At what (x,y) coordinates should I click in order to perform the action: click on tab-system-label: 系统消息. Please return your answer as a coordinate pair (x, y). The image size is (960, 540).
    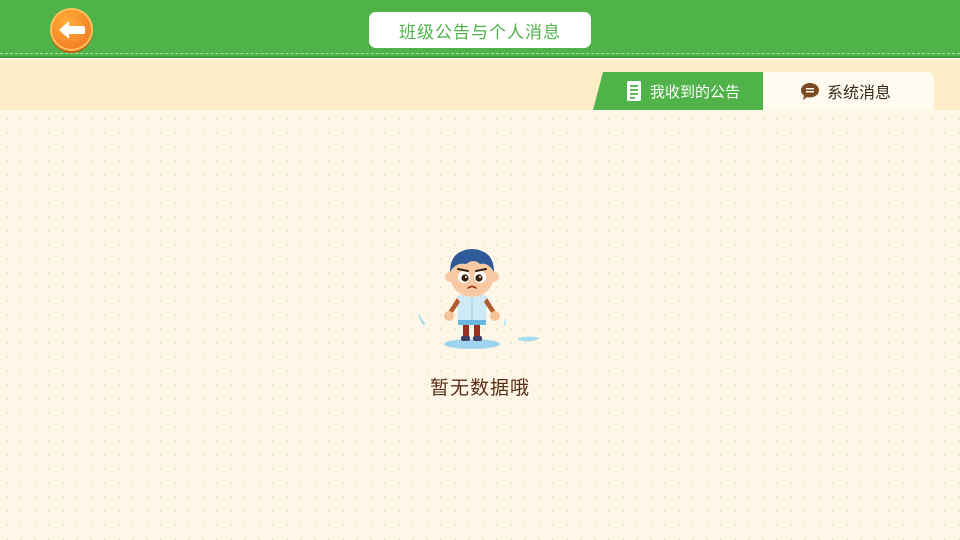
    Looking at the image, I should click on (859, 92).